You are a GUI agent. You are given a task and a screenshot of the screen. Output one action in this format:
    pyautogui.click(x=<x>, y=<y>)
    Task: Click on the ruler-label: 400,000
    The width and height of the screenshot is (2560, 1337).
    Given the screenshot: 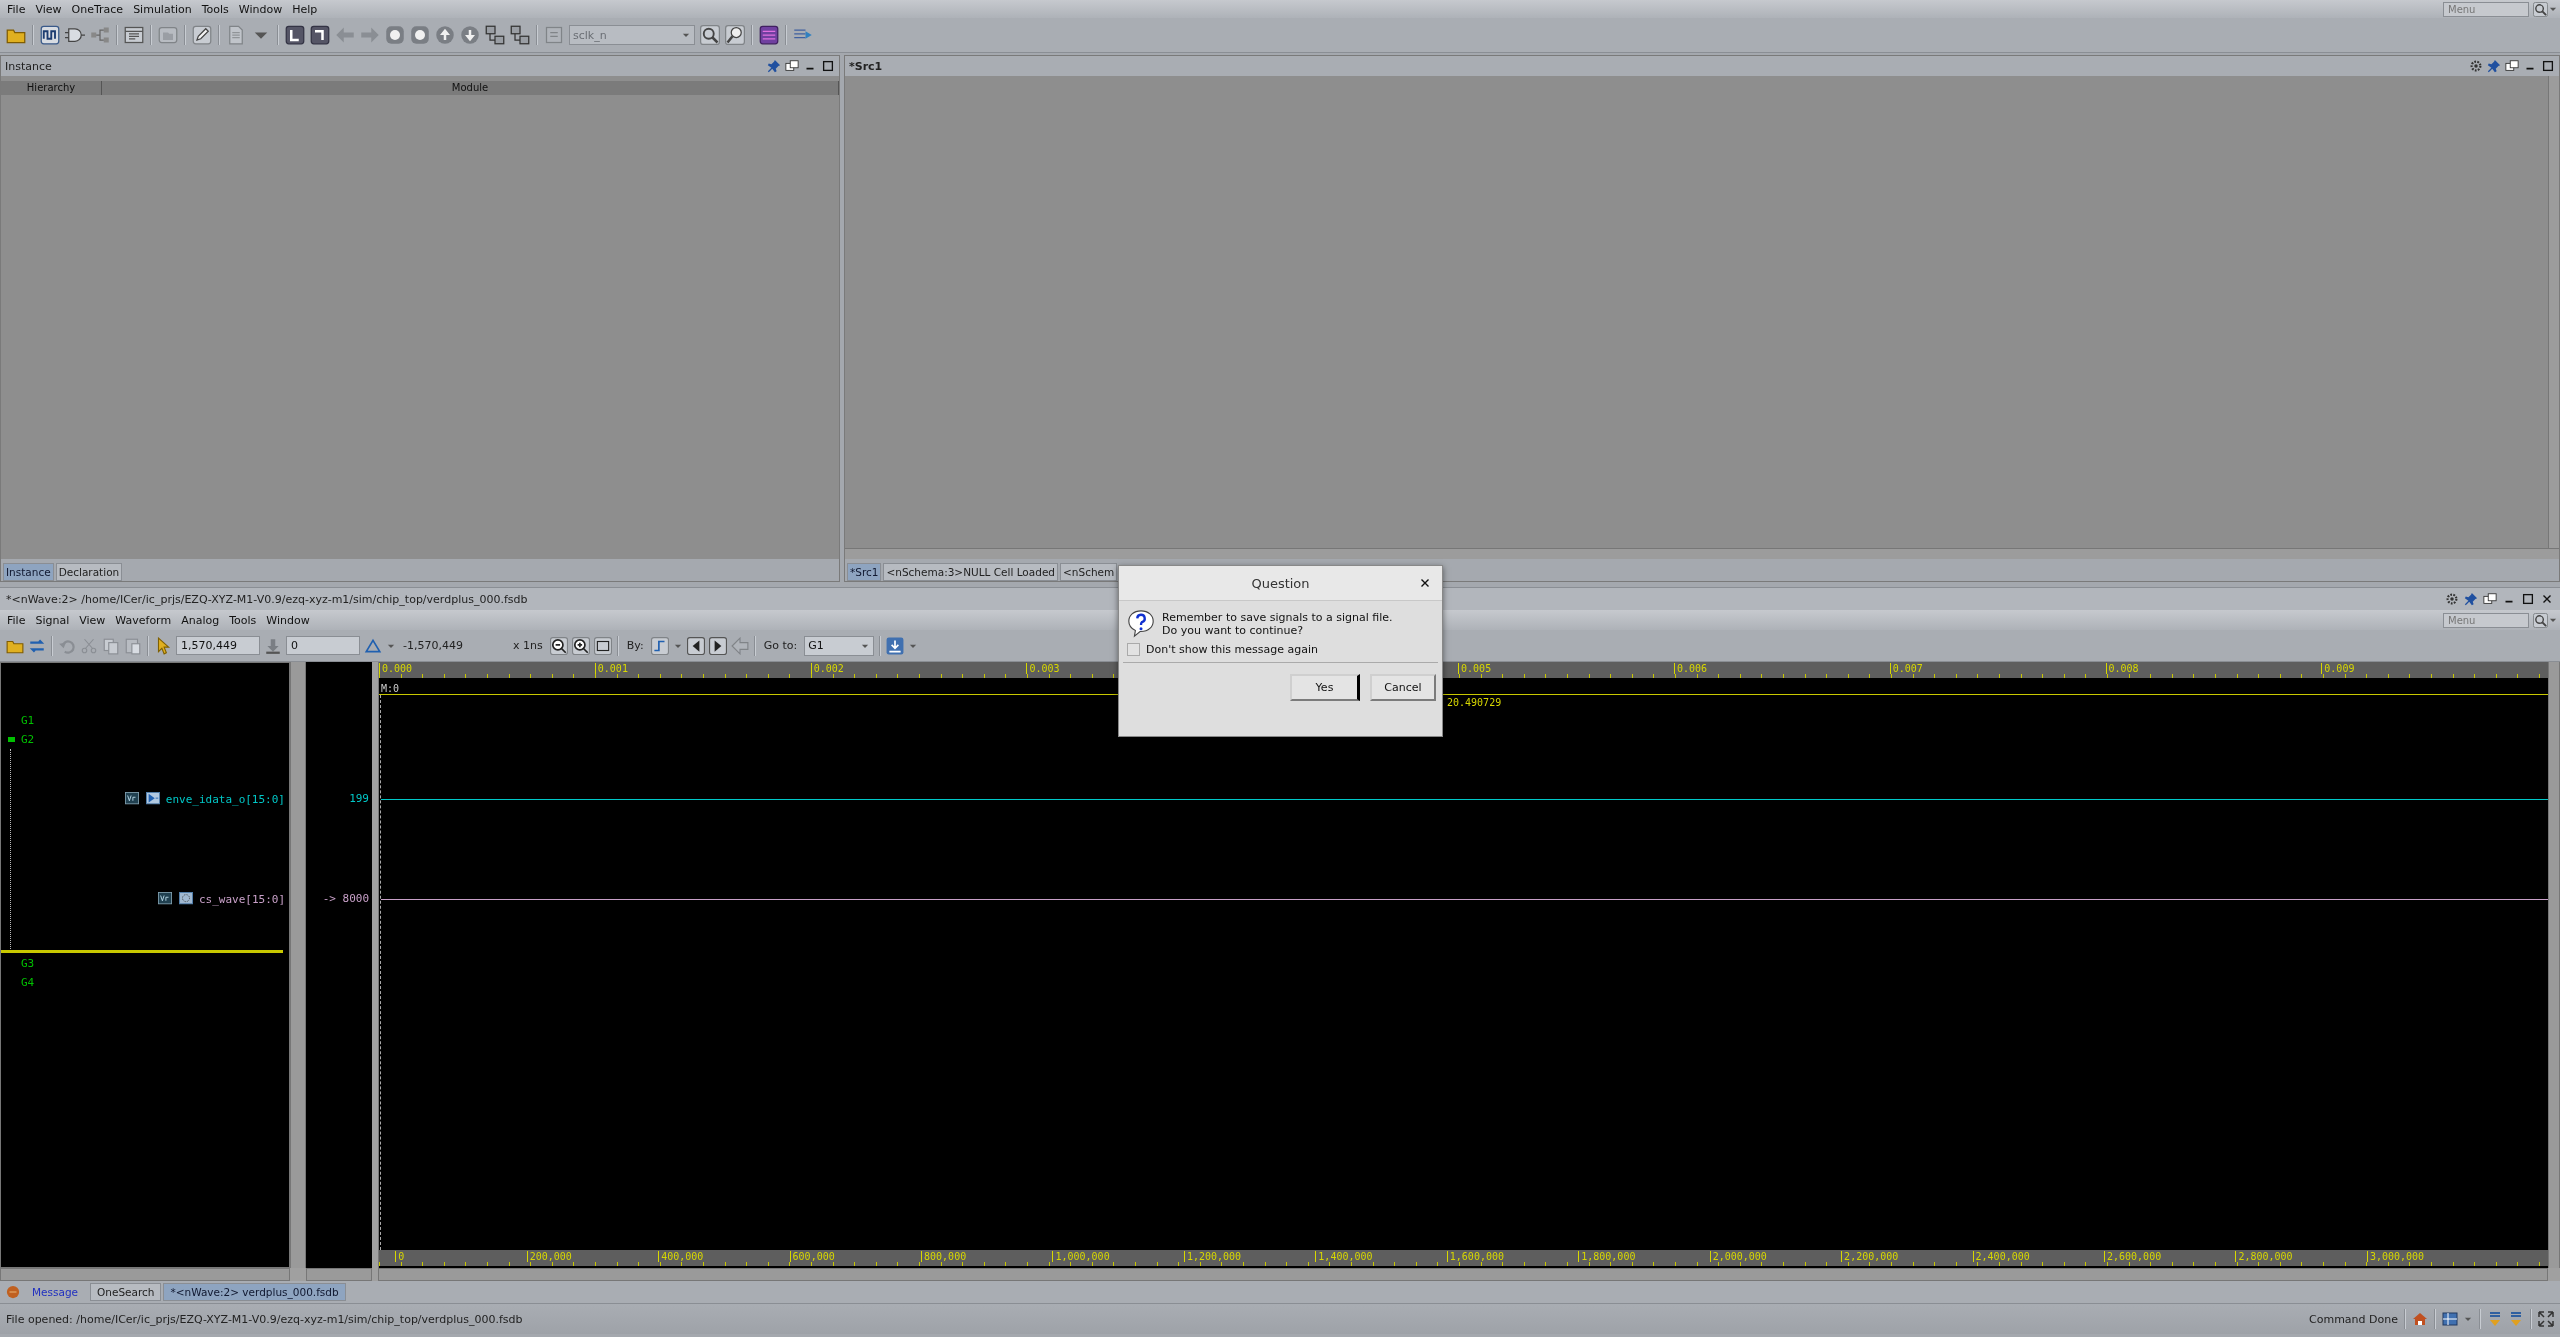 What is the action you would take?
    pyautogui.click(x=681, y=1256)
    